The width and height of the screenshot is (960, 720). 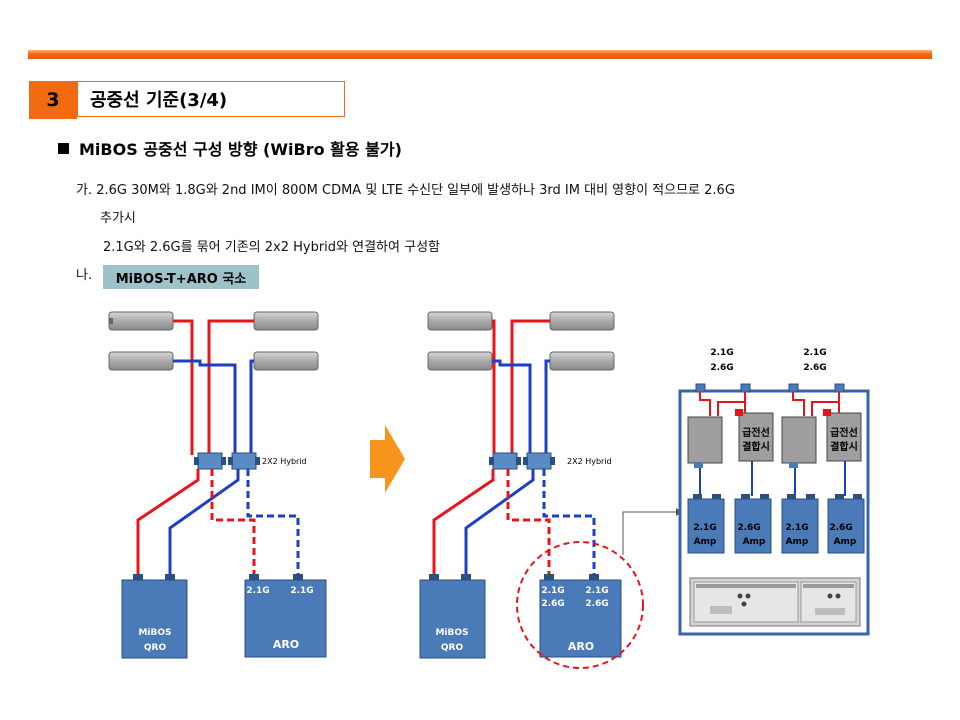 What do you see at coordinates (285, 616) in the screenshot?
I see `aro-unit: 2.1G 2.1G ARO` at bounding box center [285, 616].